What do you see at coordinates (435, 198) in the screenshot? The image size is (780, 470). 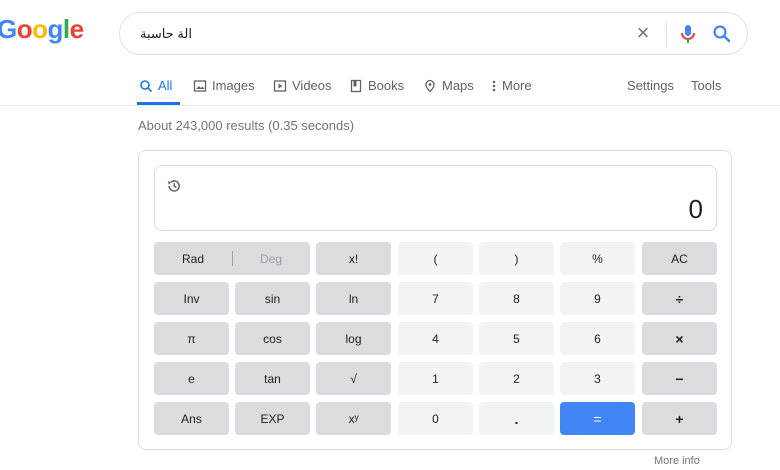 I see `calculator-display: 0` at bounding box center [435, 198].